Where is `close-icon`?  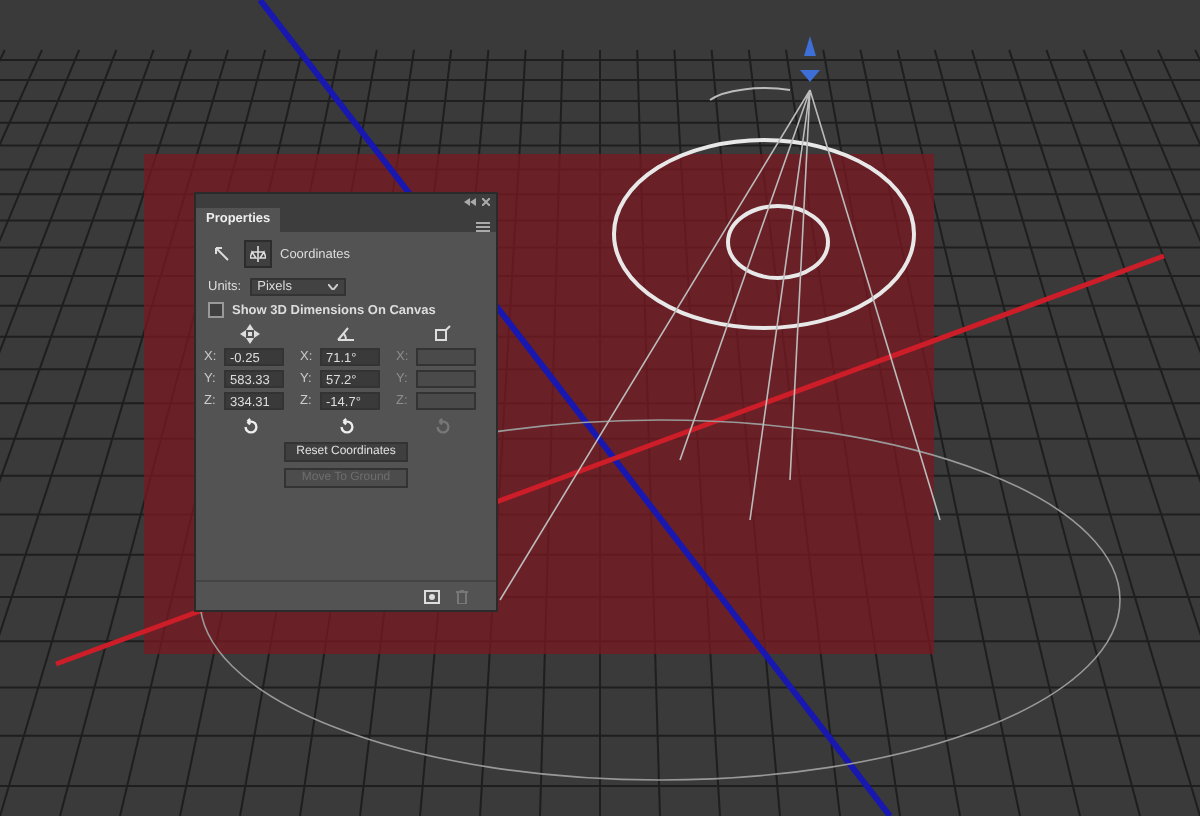 close-icon is located at coordinates (486, 201).